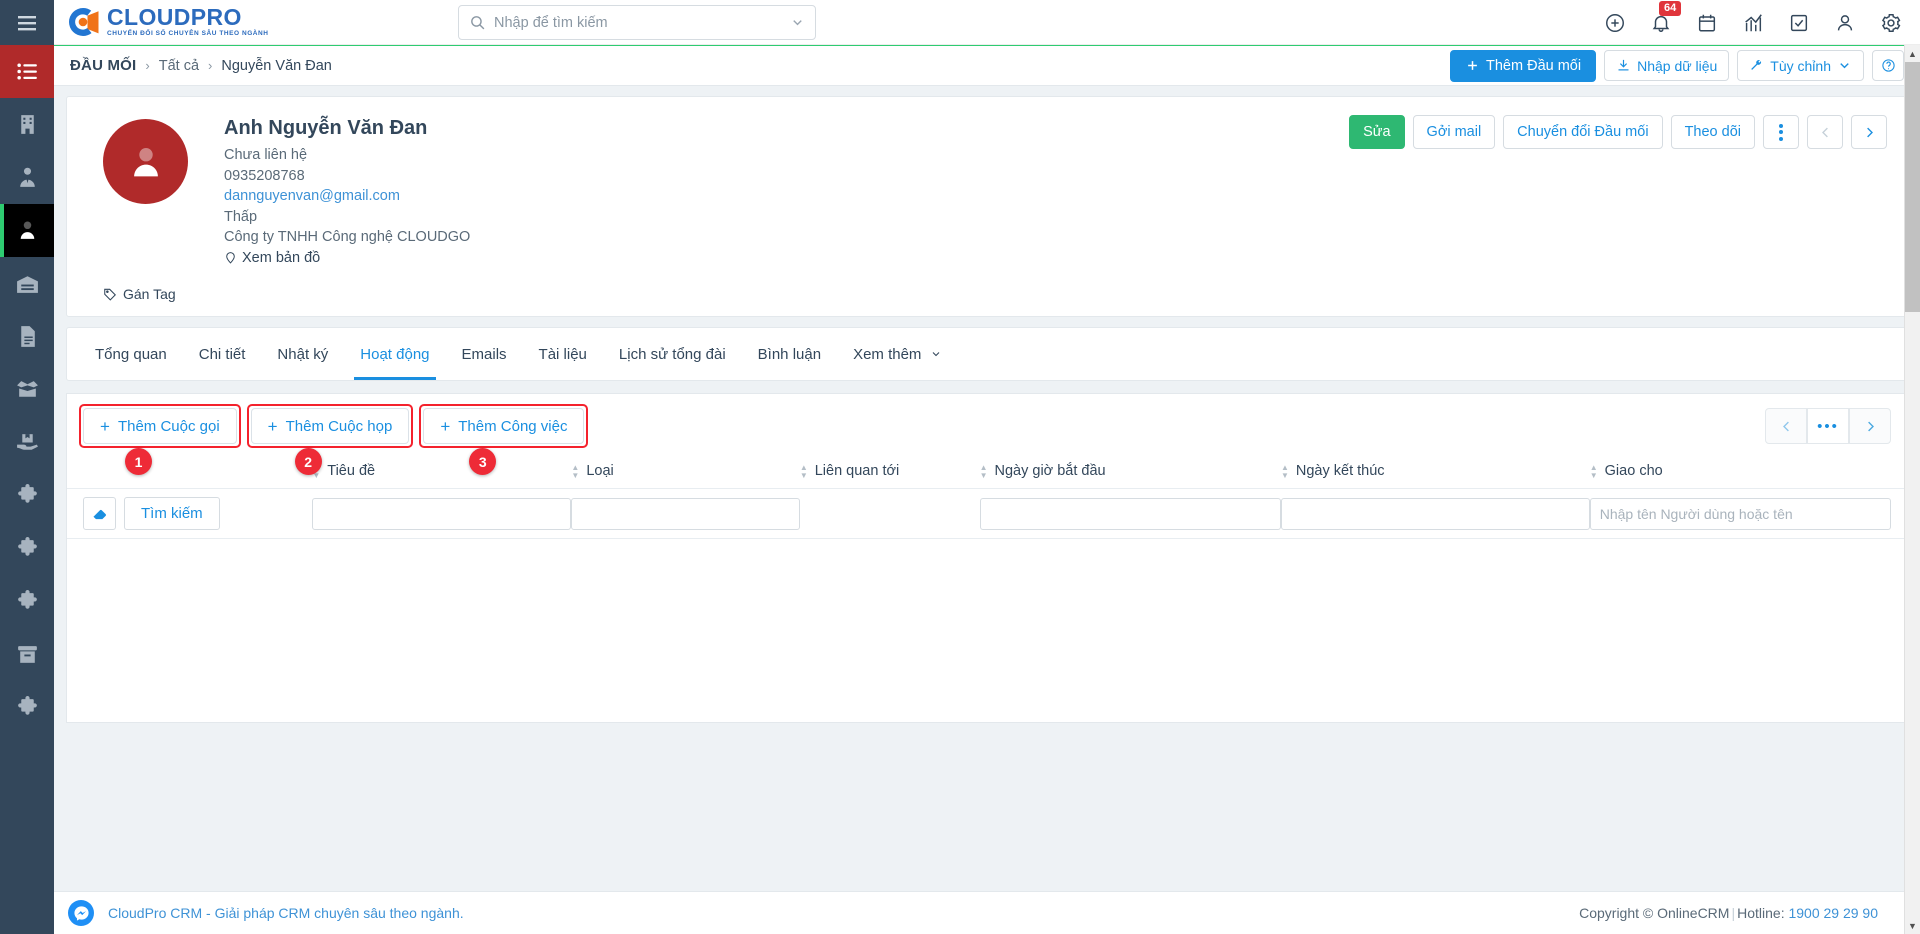 This screenshot has width=1920, height=934. What do you see at coordinates (442, 471) in the screenshot?
I see `th-title: ▲▼ Tiêu đề` at bounding box center [442, 471].